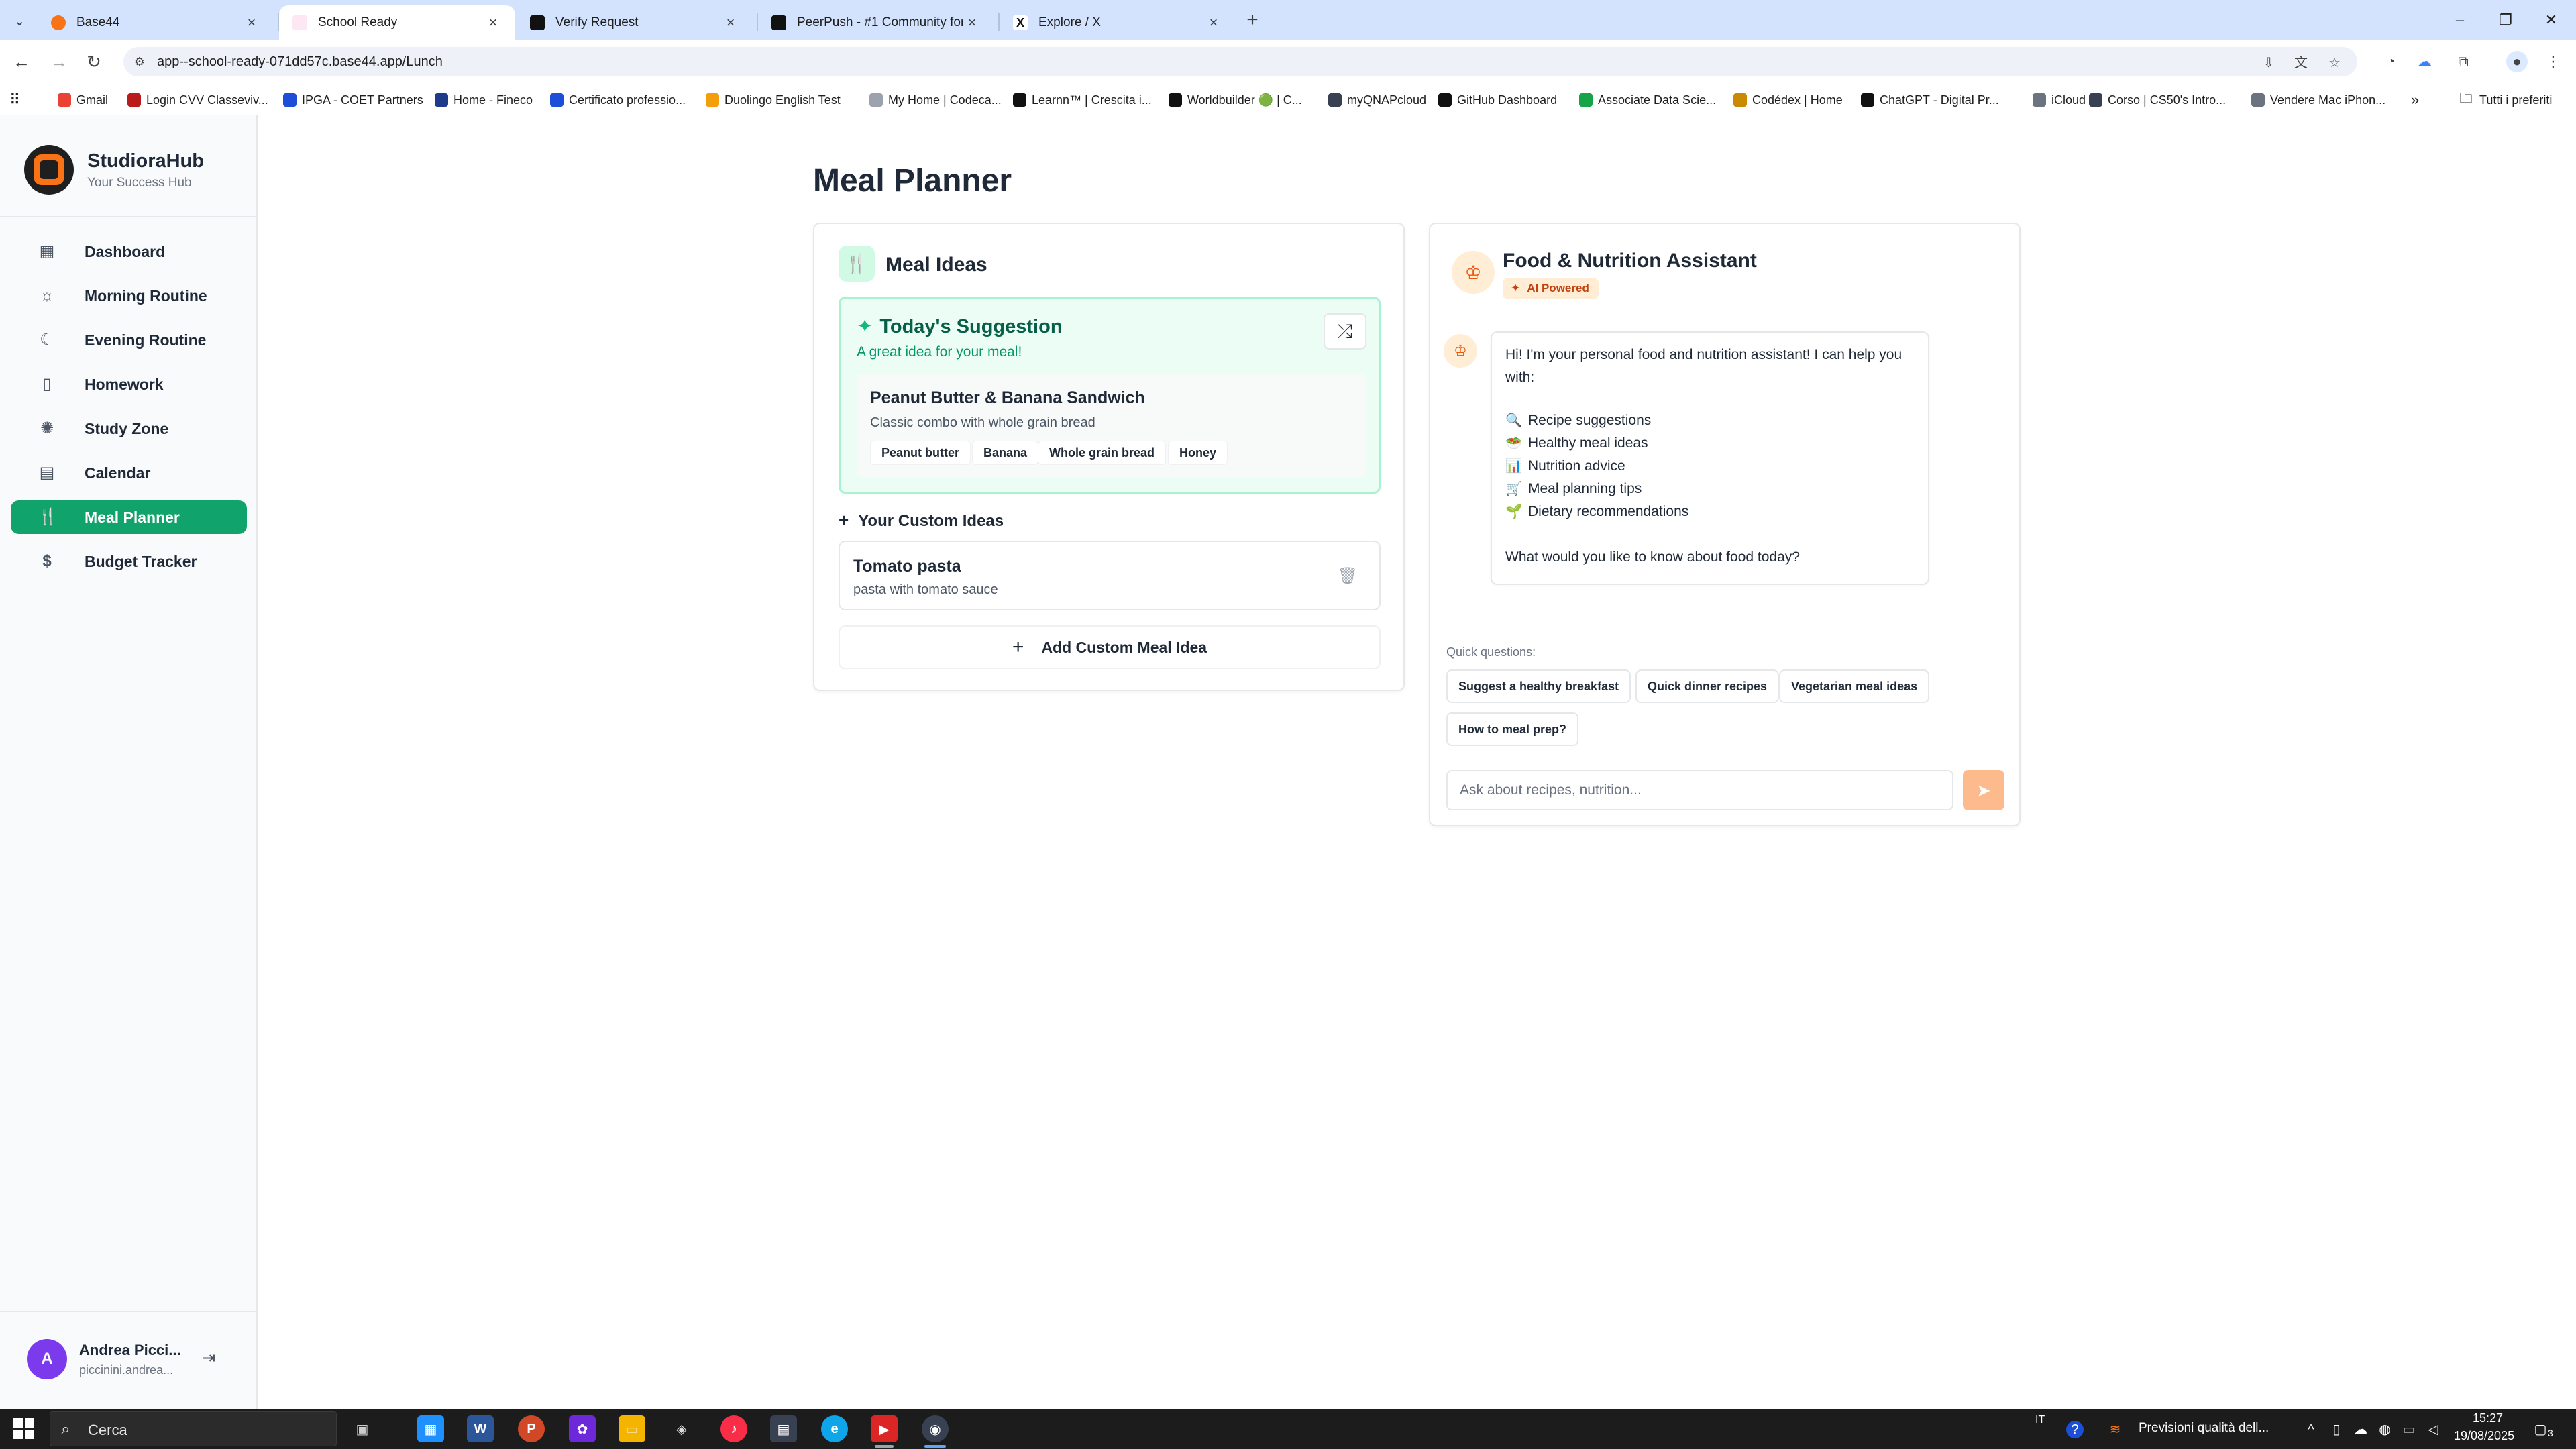 The image size is (2576, 1449). What do you see at coordinates (1497, 100) in the screenshot?
I see `bookmark-item: GitHub Dashboard` at bounding box center [1497, 100].